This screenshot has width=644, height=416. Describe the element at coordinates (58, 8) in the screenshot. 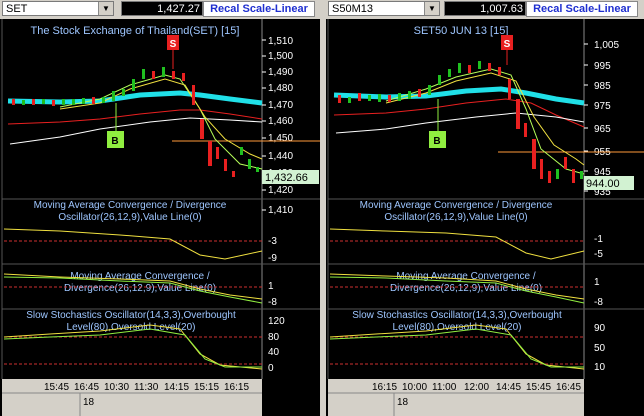

I see `left-symbol-select: SET ▼` at that location.